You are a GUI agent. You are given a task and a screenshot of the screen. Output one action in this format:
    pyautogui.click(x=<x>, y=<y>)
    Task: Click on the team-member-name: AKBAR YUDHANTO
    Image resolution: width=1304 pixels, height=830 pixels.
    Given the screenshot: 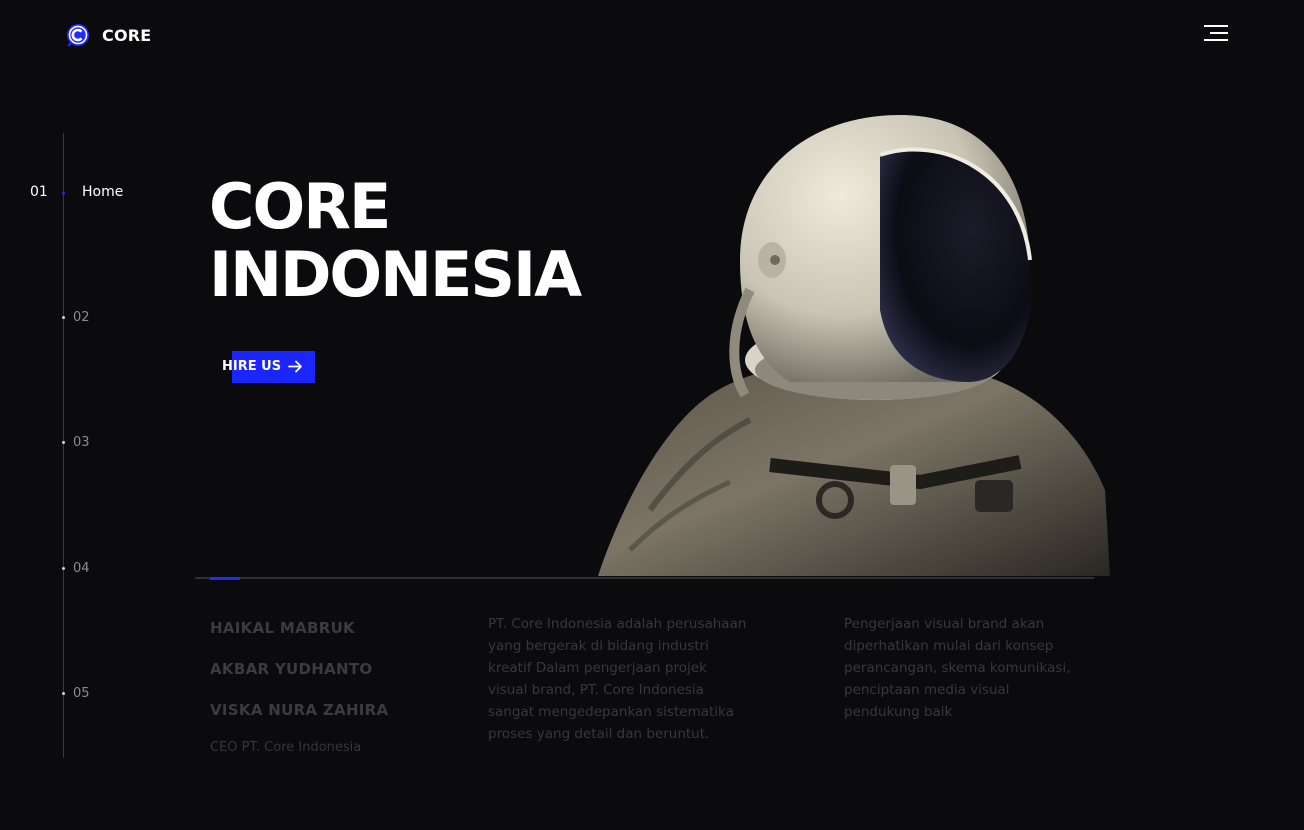 What is the action you would take?
    pyautogui.click(x=291, y=669)
    